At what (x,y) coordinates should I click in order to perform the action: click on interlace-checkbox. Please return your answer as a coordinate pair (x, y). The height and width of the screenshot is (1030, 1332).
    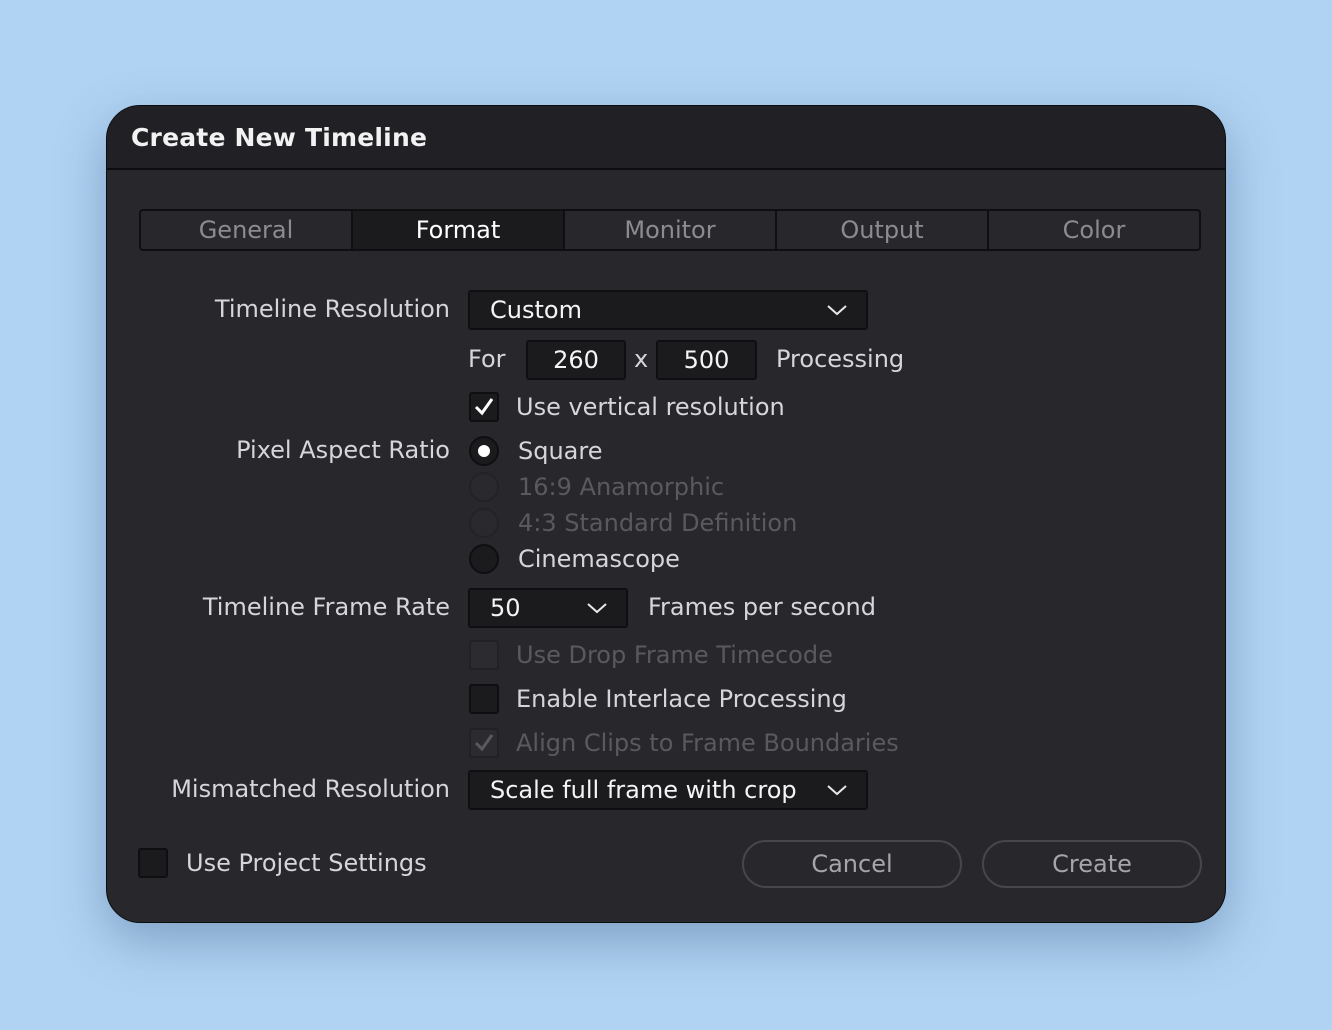
    Looking at the image, I should click on (484, 699).